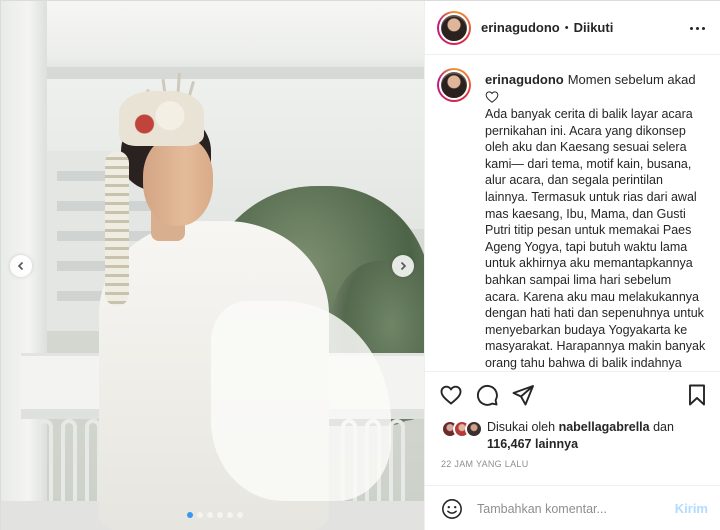 The image size is (720, 530). I want to click on share-button, so click(523, 395).